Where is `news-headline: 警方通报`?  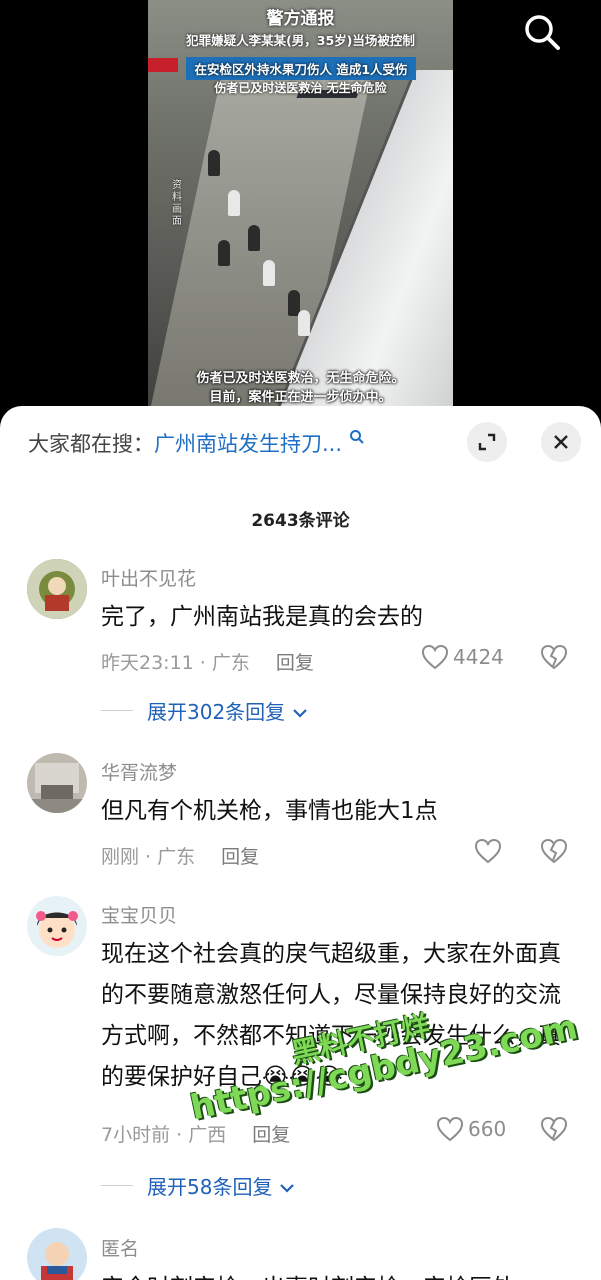
news-headline: 警方通报 is located at coordinates (300, 19).